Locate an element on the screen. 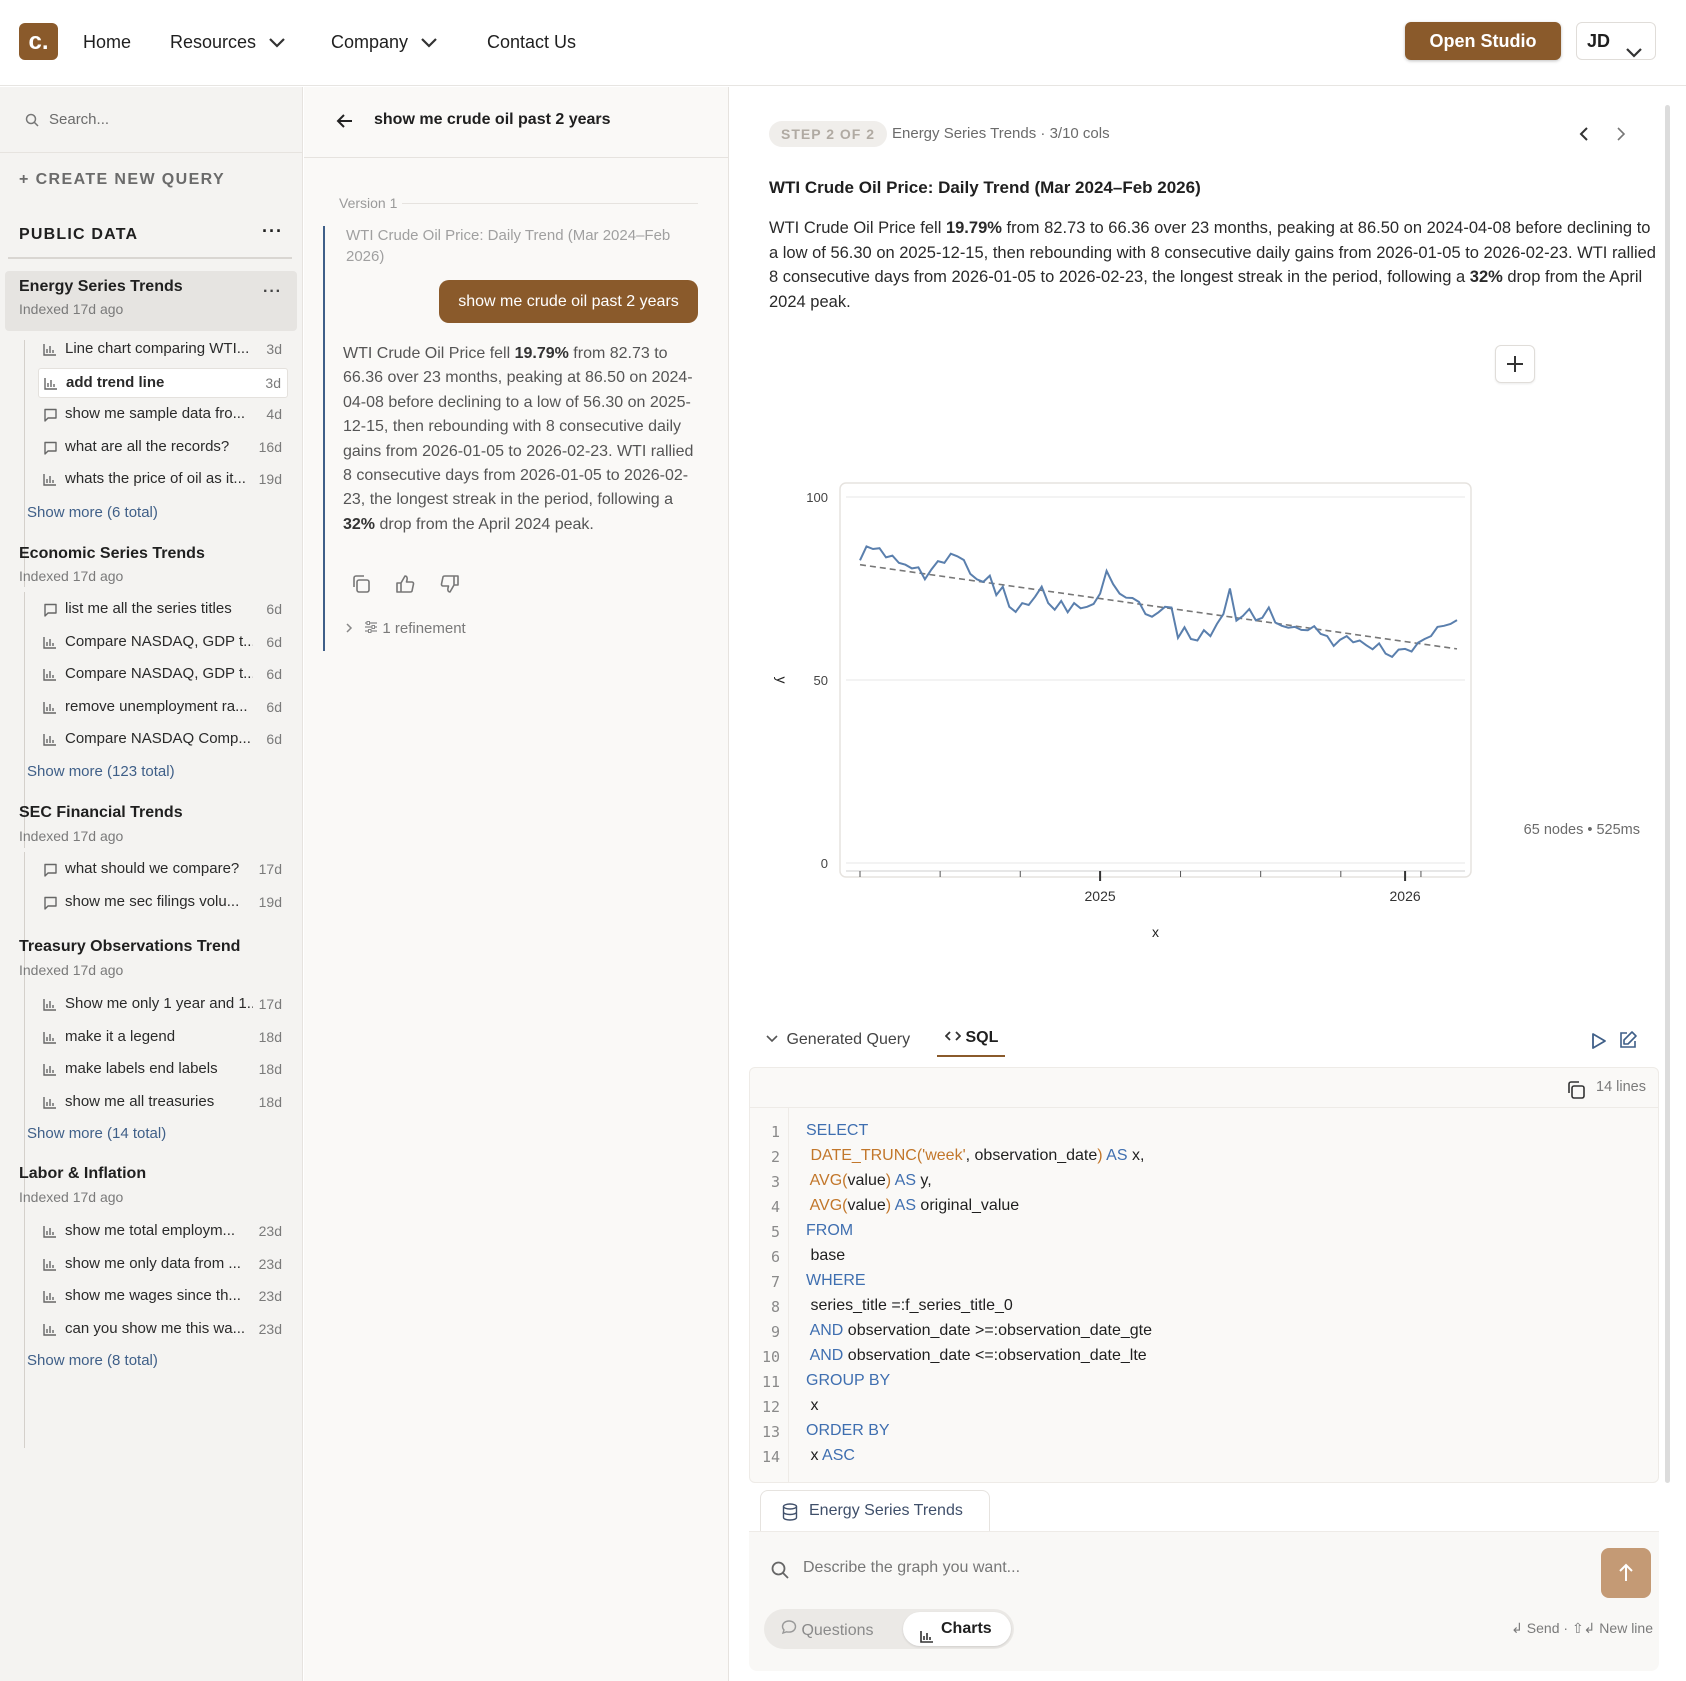 This screenshot has height=1681, width=1686. list-item-age: 23d is located at coordinates (270, 1263).